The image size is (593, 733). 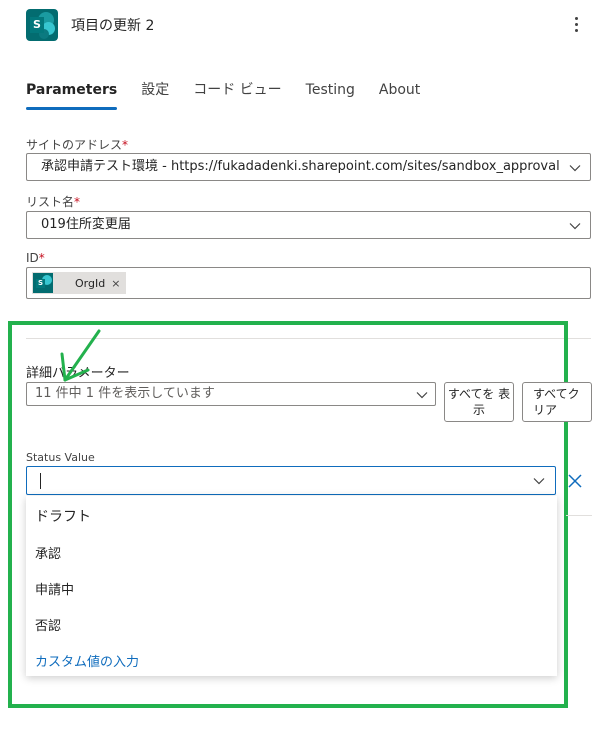 I want to click on site-address-label-text: サイトのアドレス, so click(x=74, y=145).